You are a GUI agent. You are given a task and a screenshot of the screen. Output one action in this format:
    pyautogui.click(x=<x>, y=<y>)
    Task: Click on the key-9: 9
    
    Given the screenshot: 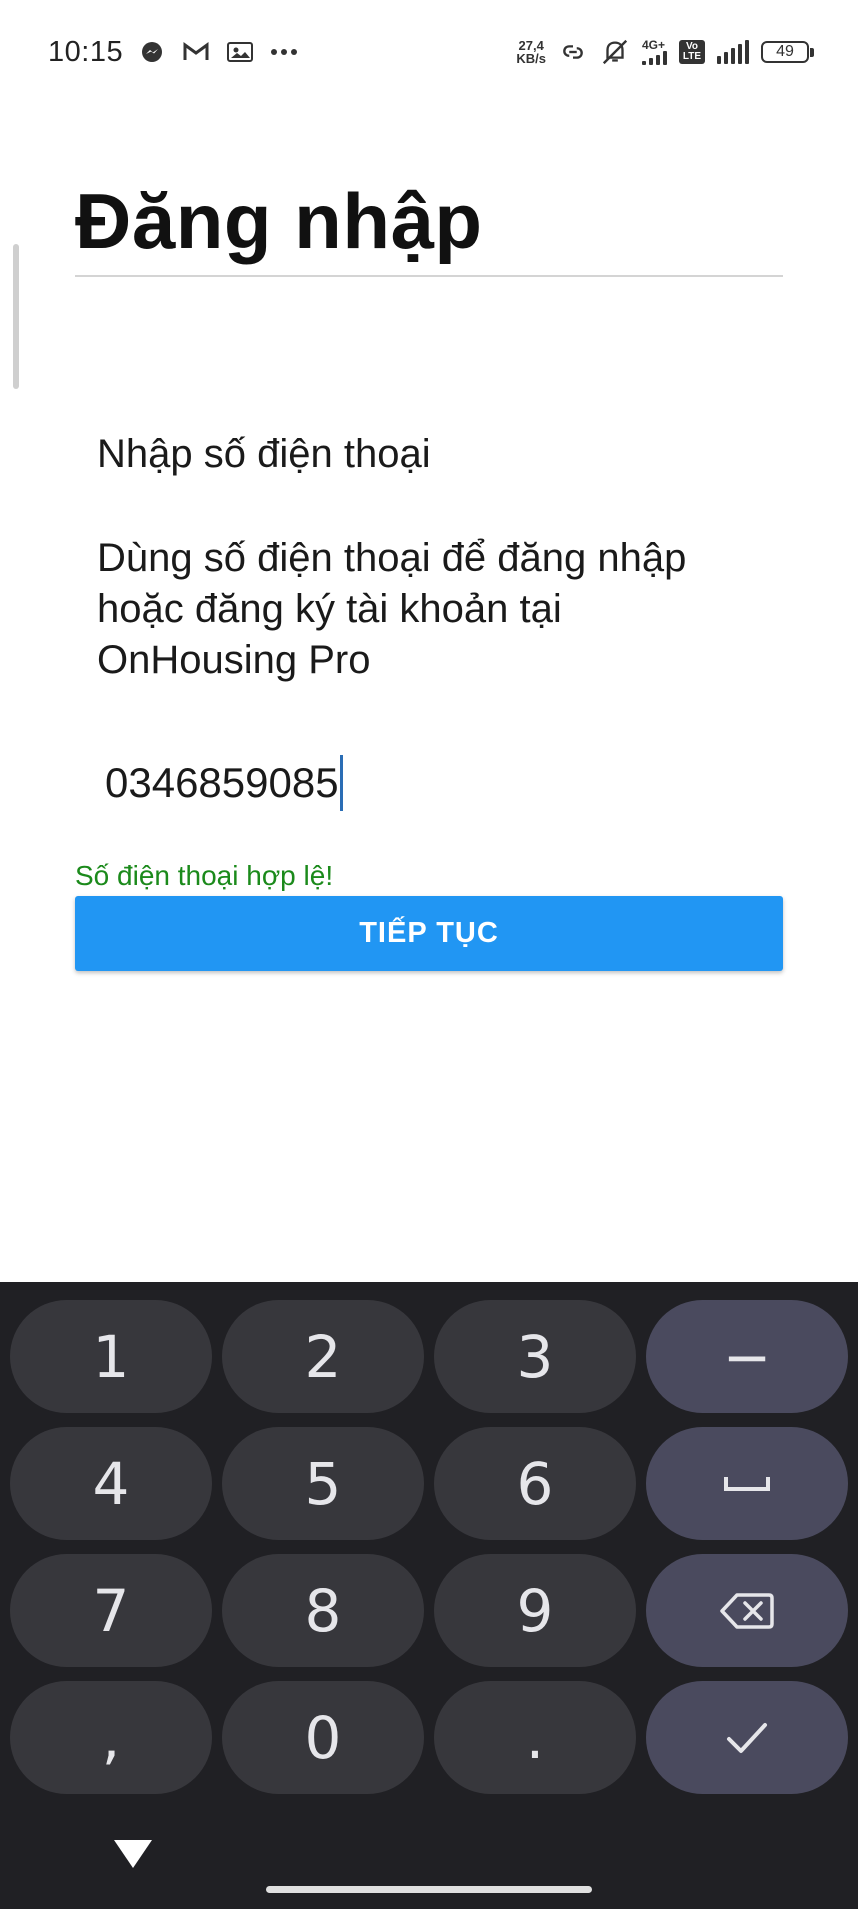 What is the action you would take?
    pyautogui.click(x=535, y=1610)
    